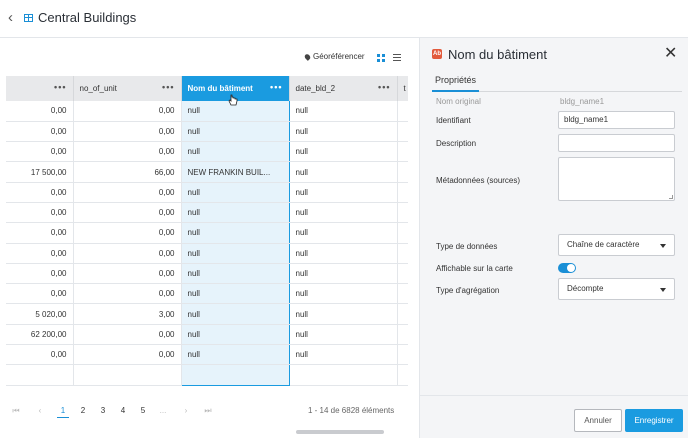  I want to click on georeference-button: Géoréférencer, so click(334, 56).